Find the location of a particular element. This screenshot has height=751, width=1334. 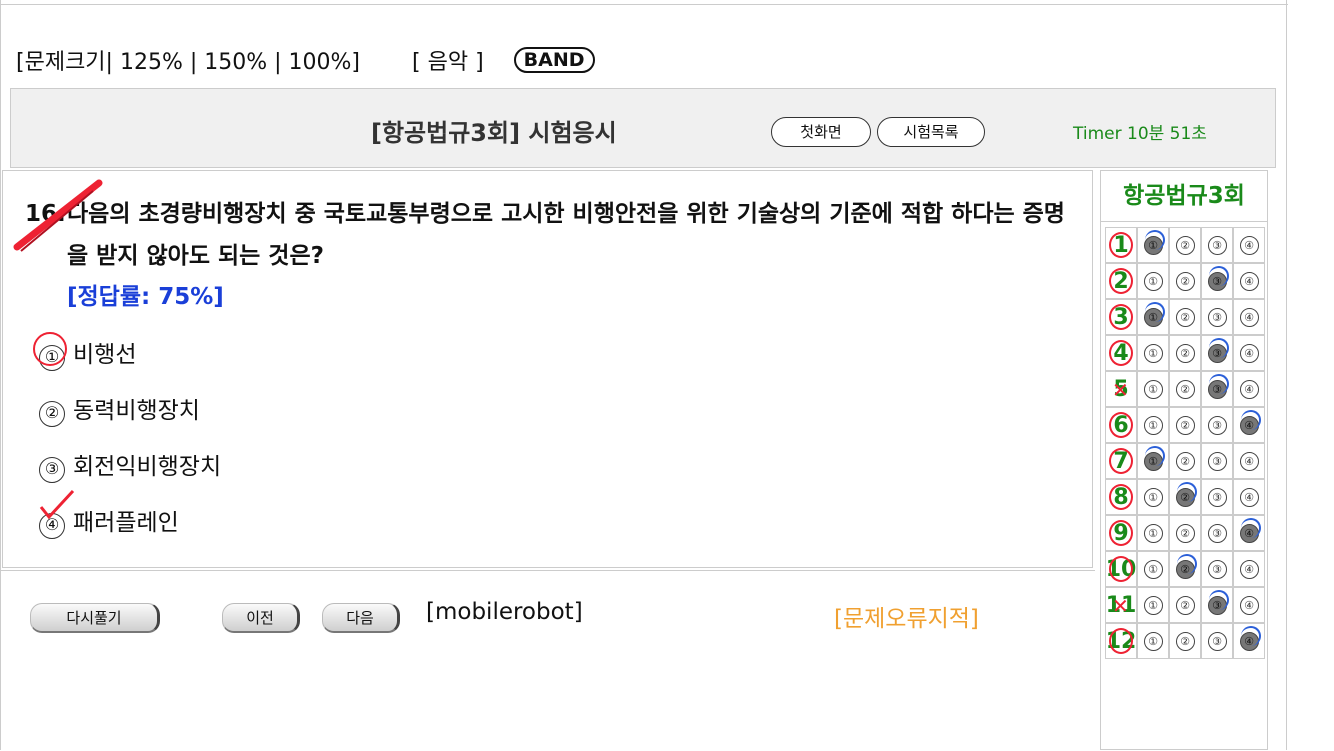

answer-row: 1①②③④ is located at coordinates (1185, 245).